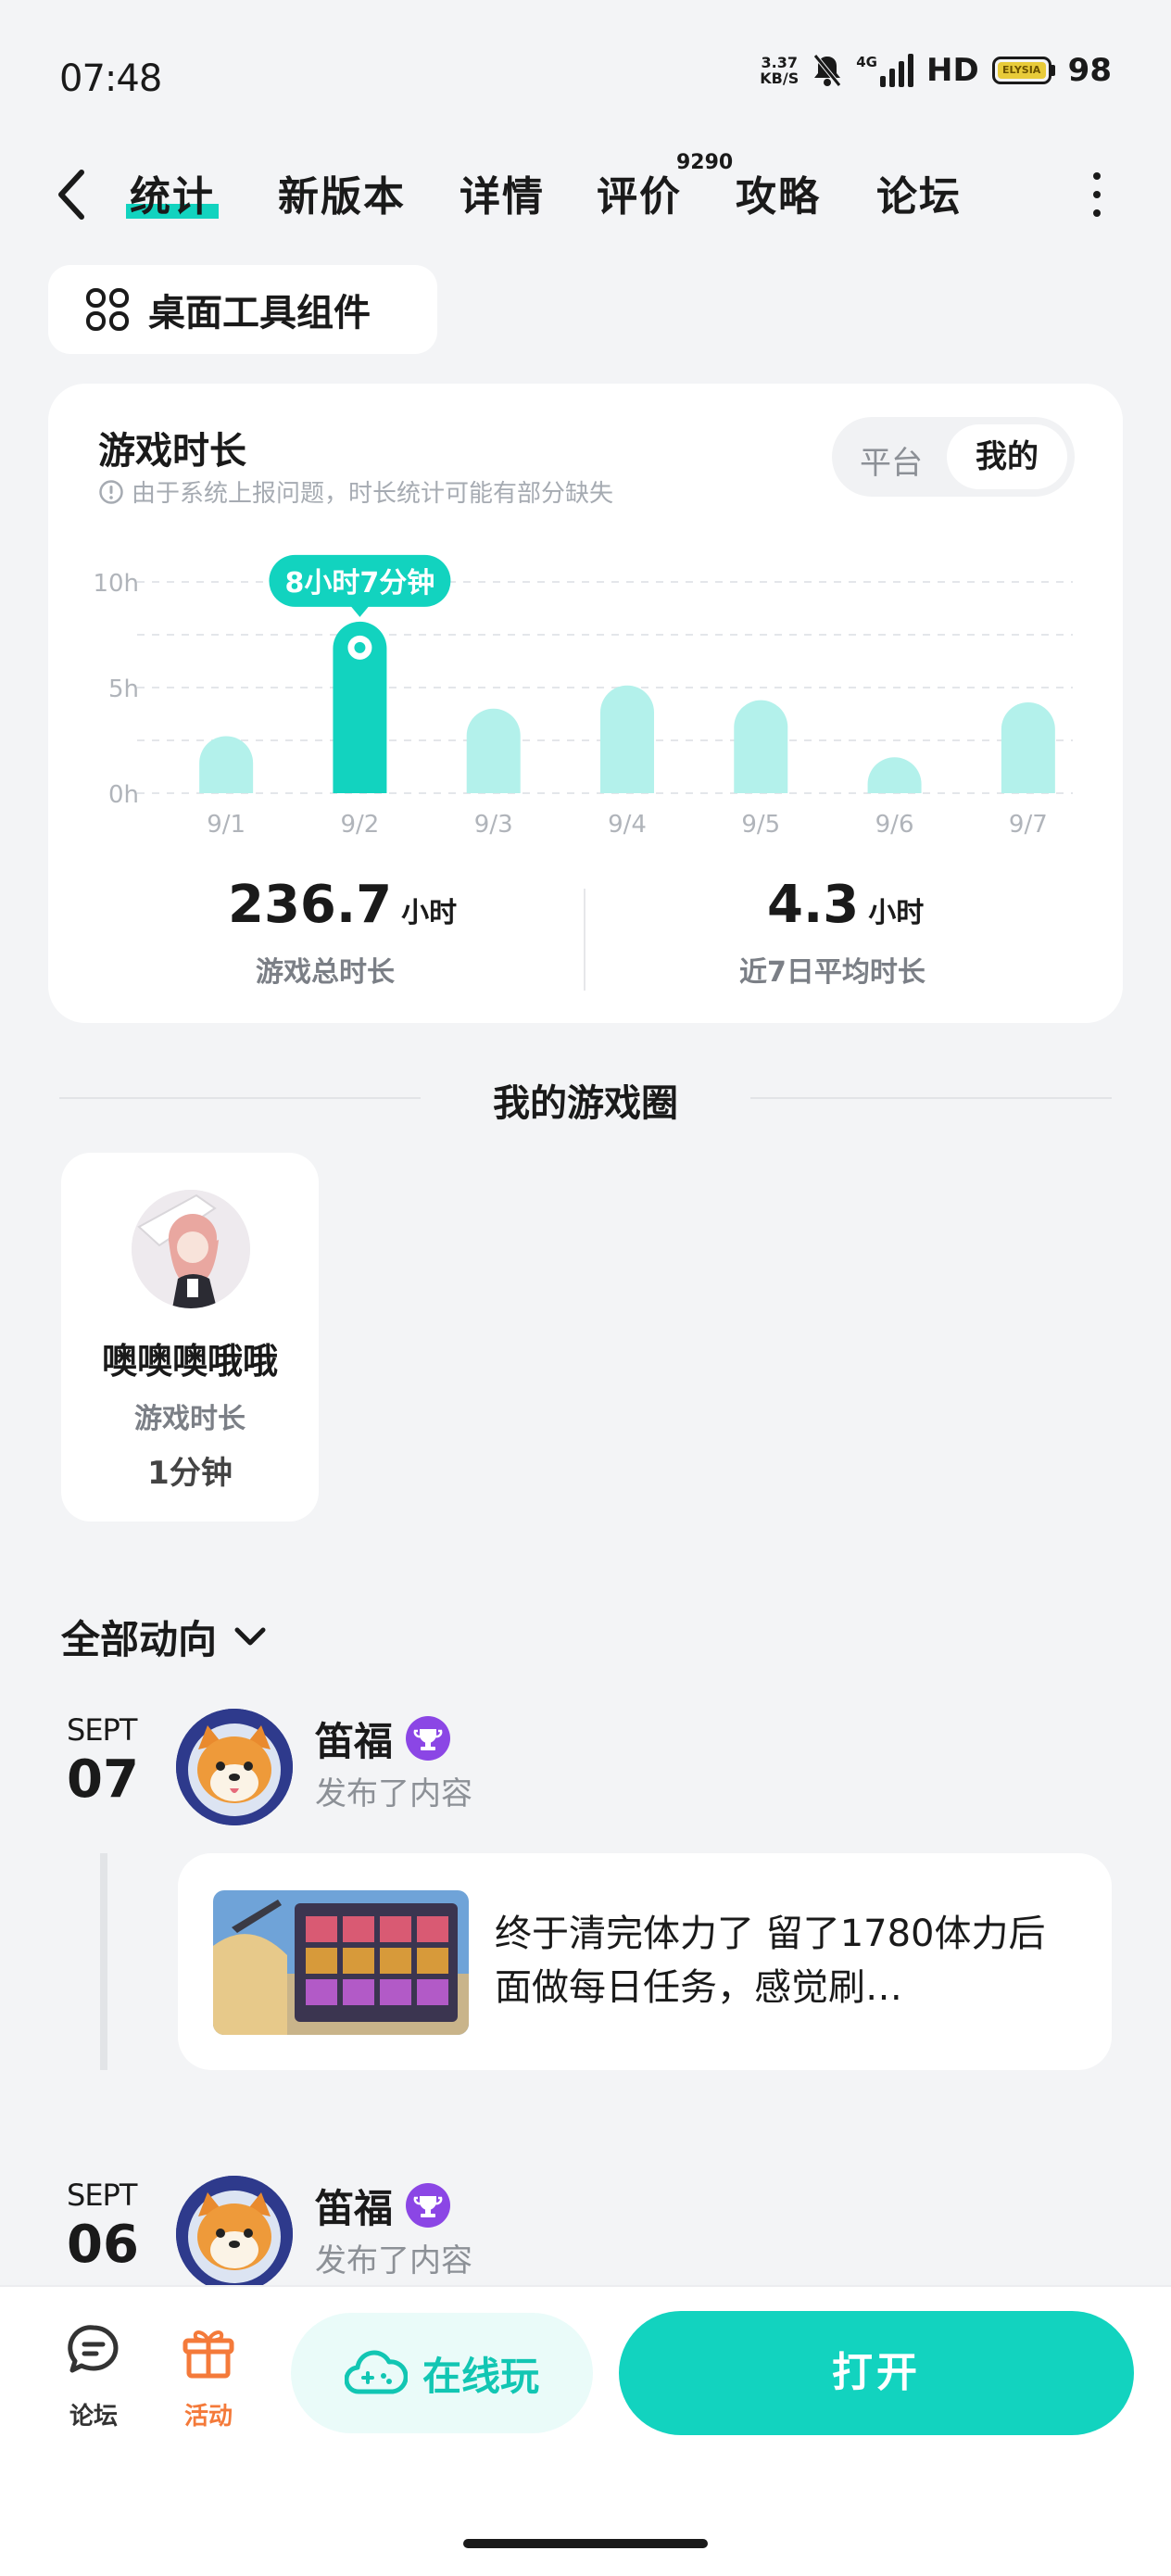  What do you see at coordinates (341, 1963) in the screenshot?
I see `post-thumbnail` at bounding box center [341, 1963].